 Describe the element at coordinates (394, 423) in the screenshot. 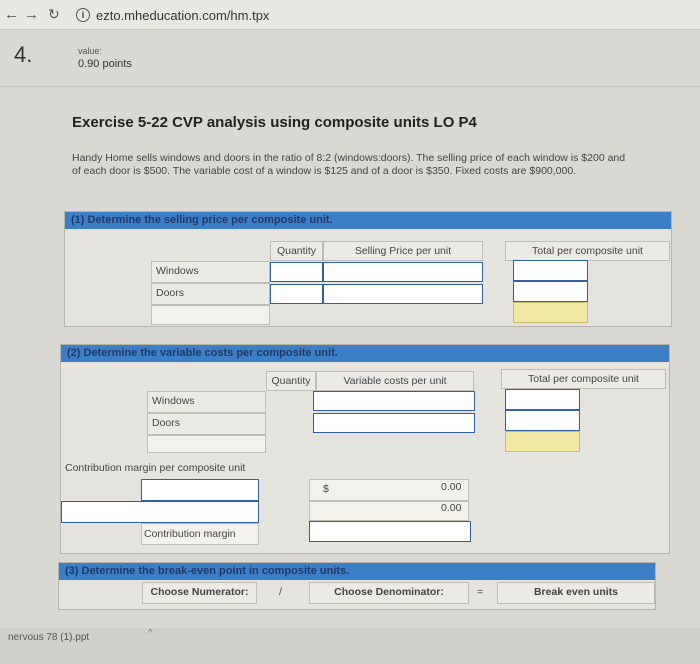

I see `part2-doors-cost-input` at that location.